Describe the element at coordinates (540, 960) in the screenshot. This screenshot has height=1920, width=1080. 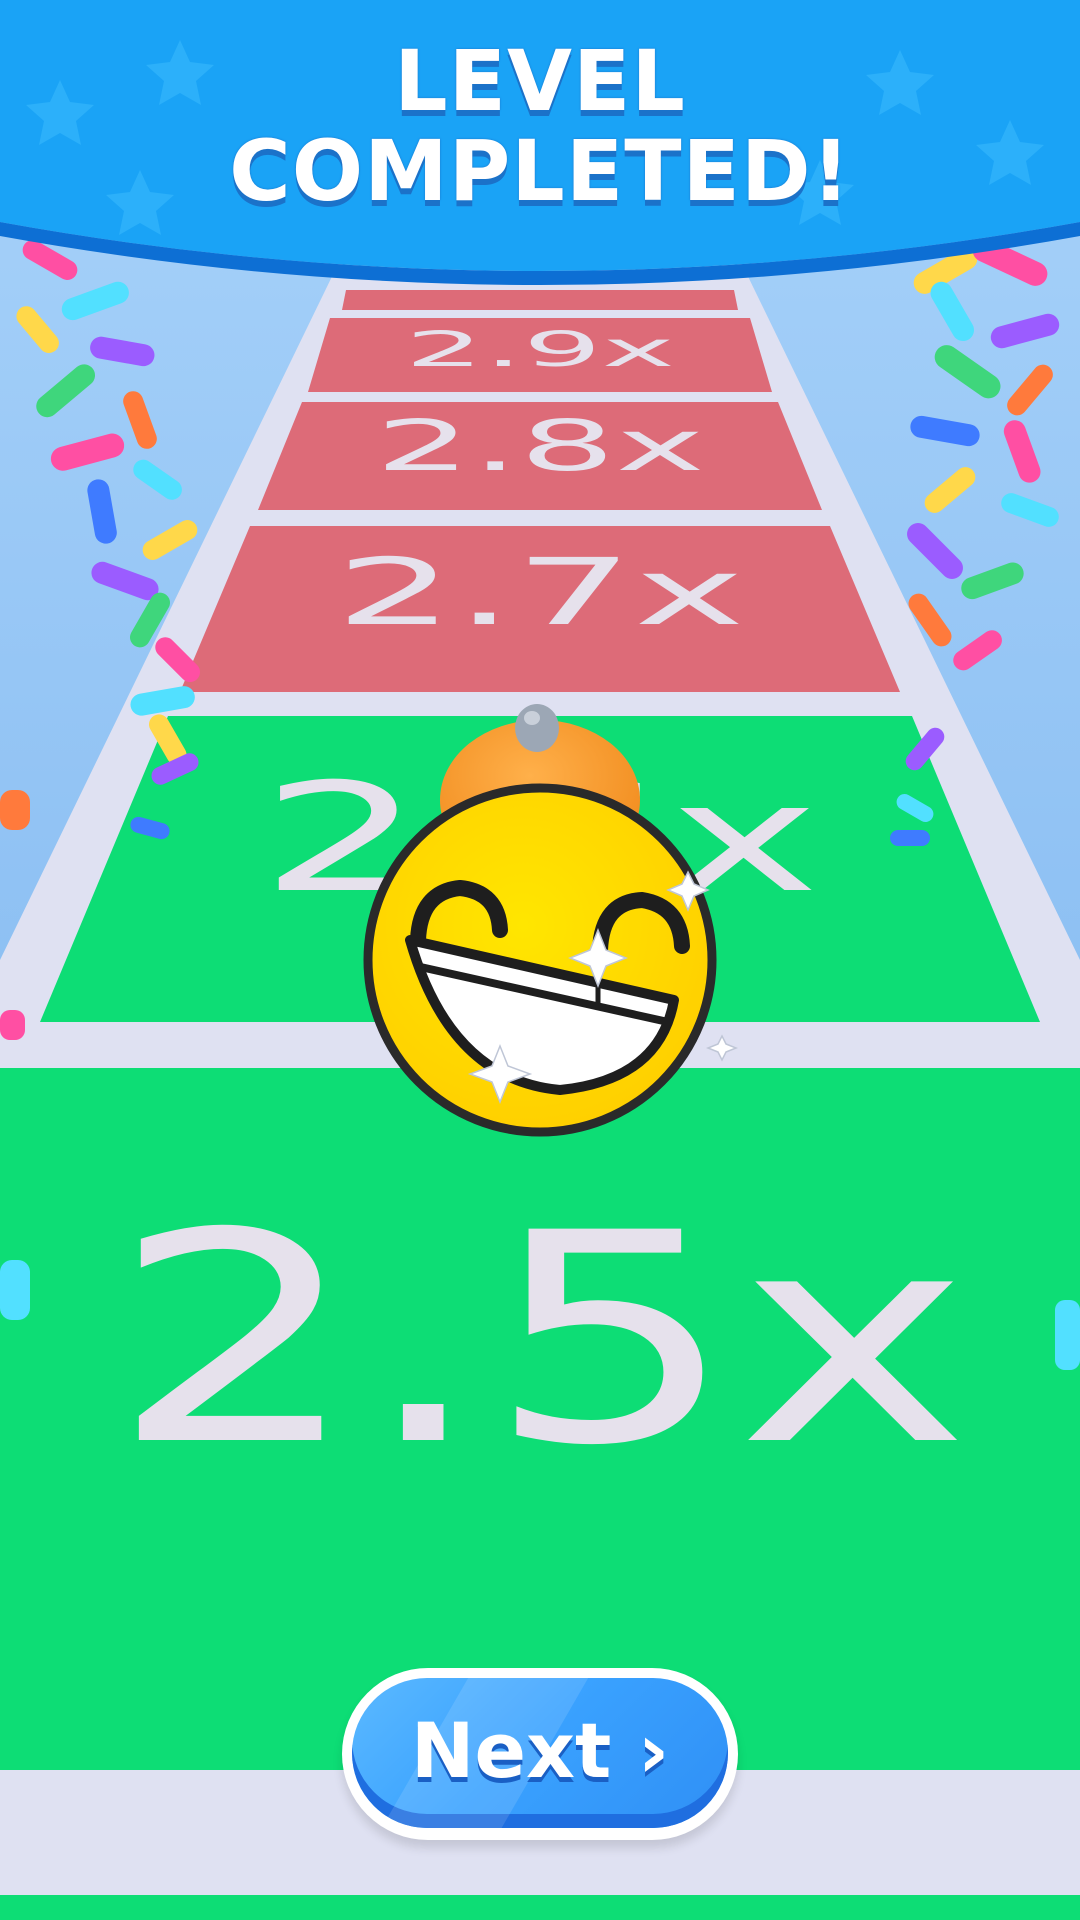
I see `grinning-face-icon` at that location.